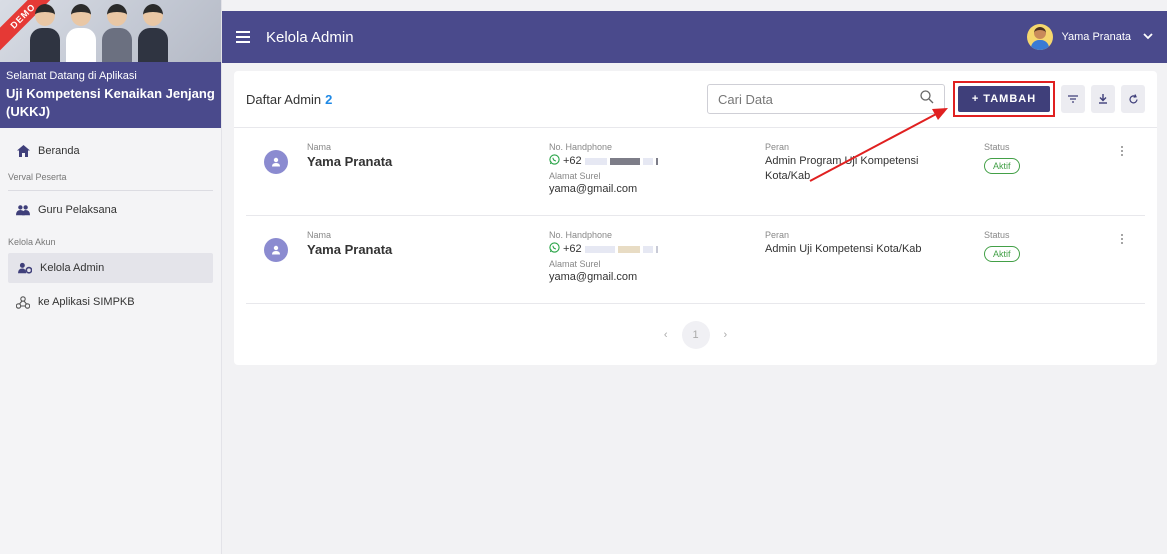  Describe the element at coordinates (71, 76) in the screenshot. I see `welcome-subtitle: Selamat Datang di Aplikasi` at that location.